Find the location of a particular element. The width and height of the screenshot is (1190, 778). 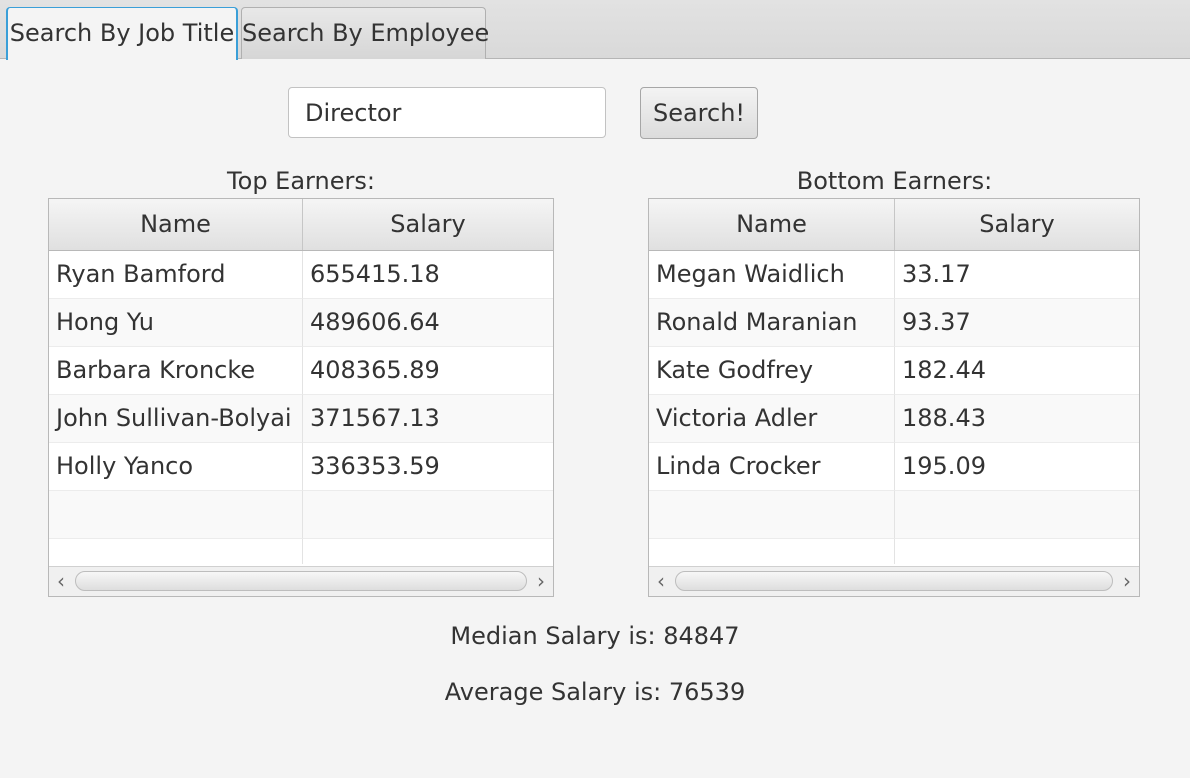

table-row: Ronald Maranian 93.37 is located at coordinates (894, 323).